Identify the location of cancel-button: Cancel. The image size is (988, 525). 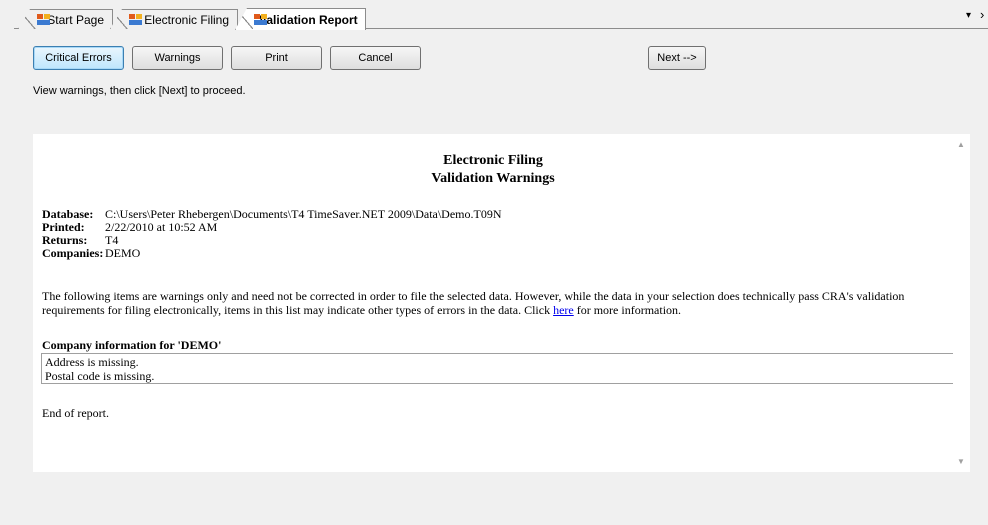
(375, 58).